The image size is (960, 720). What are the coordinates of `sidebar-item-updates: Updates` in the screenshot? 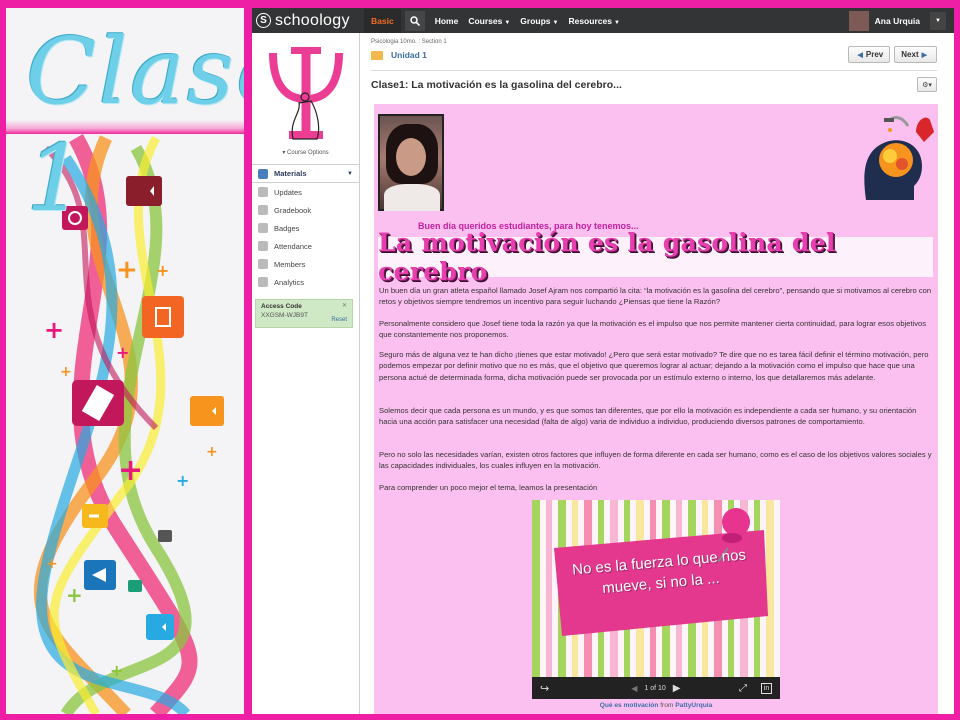 It's located at (305, 192).